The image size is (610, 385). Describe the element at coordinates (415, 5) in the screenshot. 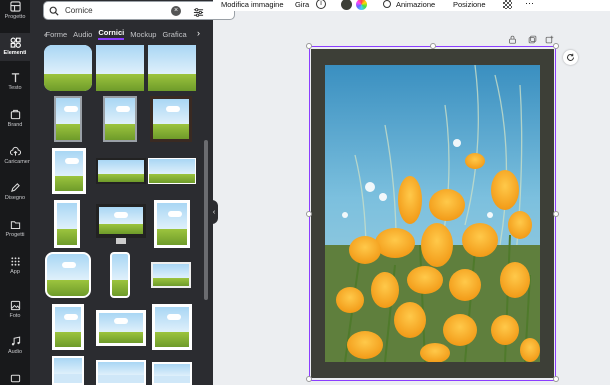

I see `animate-button: Animazione` at that location.